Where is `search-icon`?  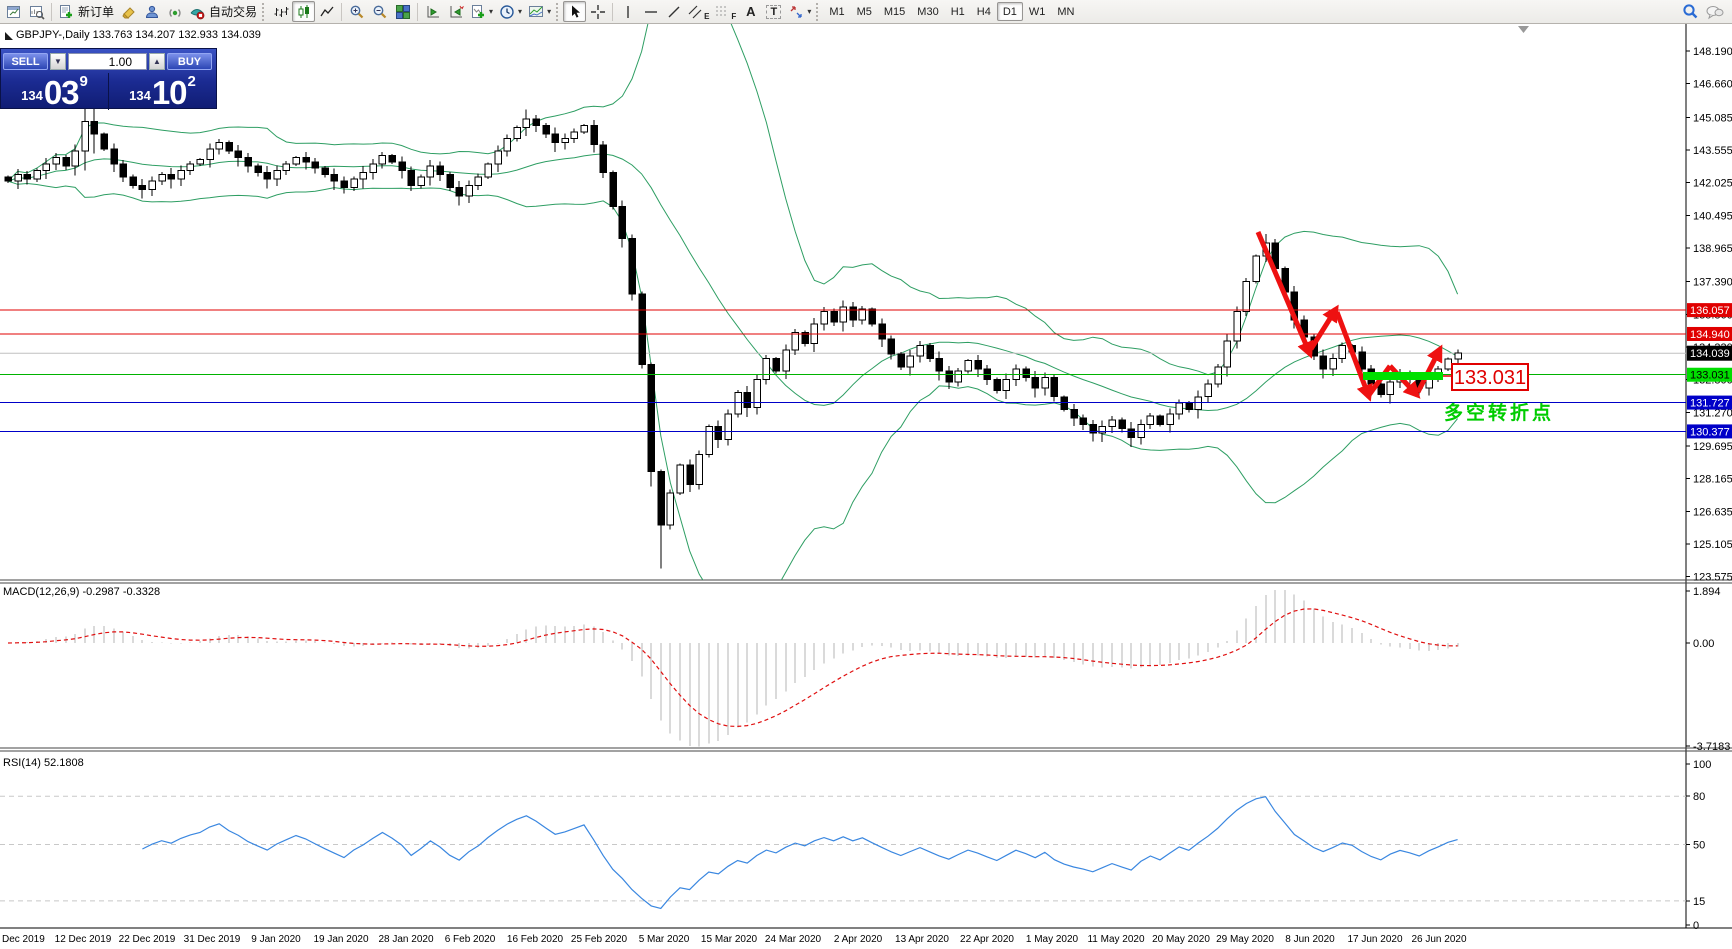
search-icon is located at coordinates (1690, 11).